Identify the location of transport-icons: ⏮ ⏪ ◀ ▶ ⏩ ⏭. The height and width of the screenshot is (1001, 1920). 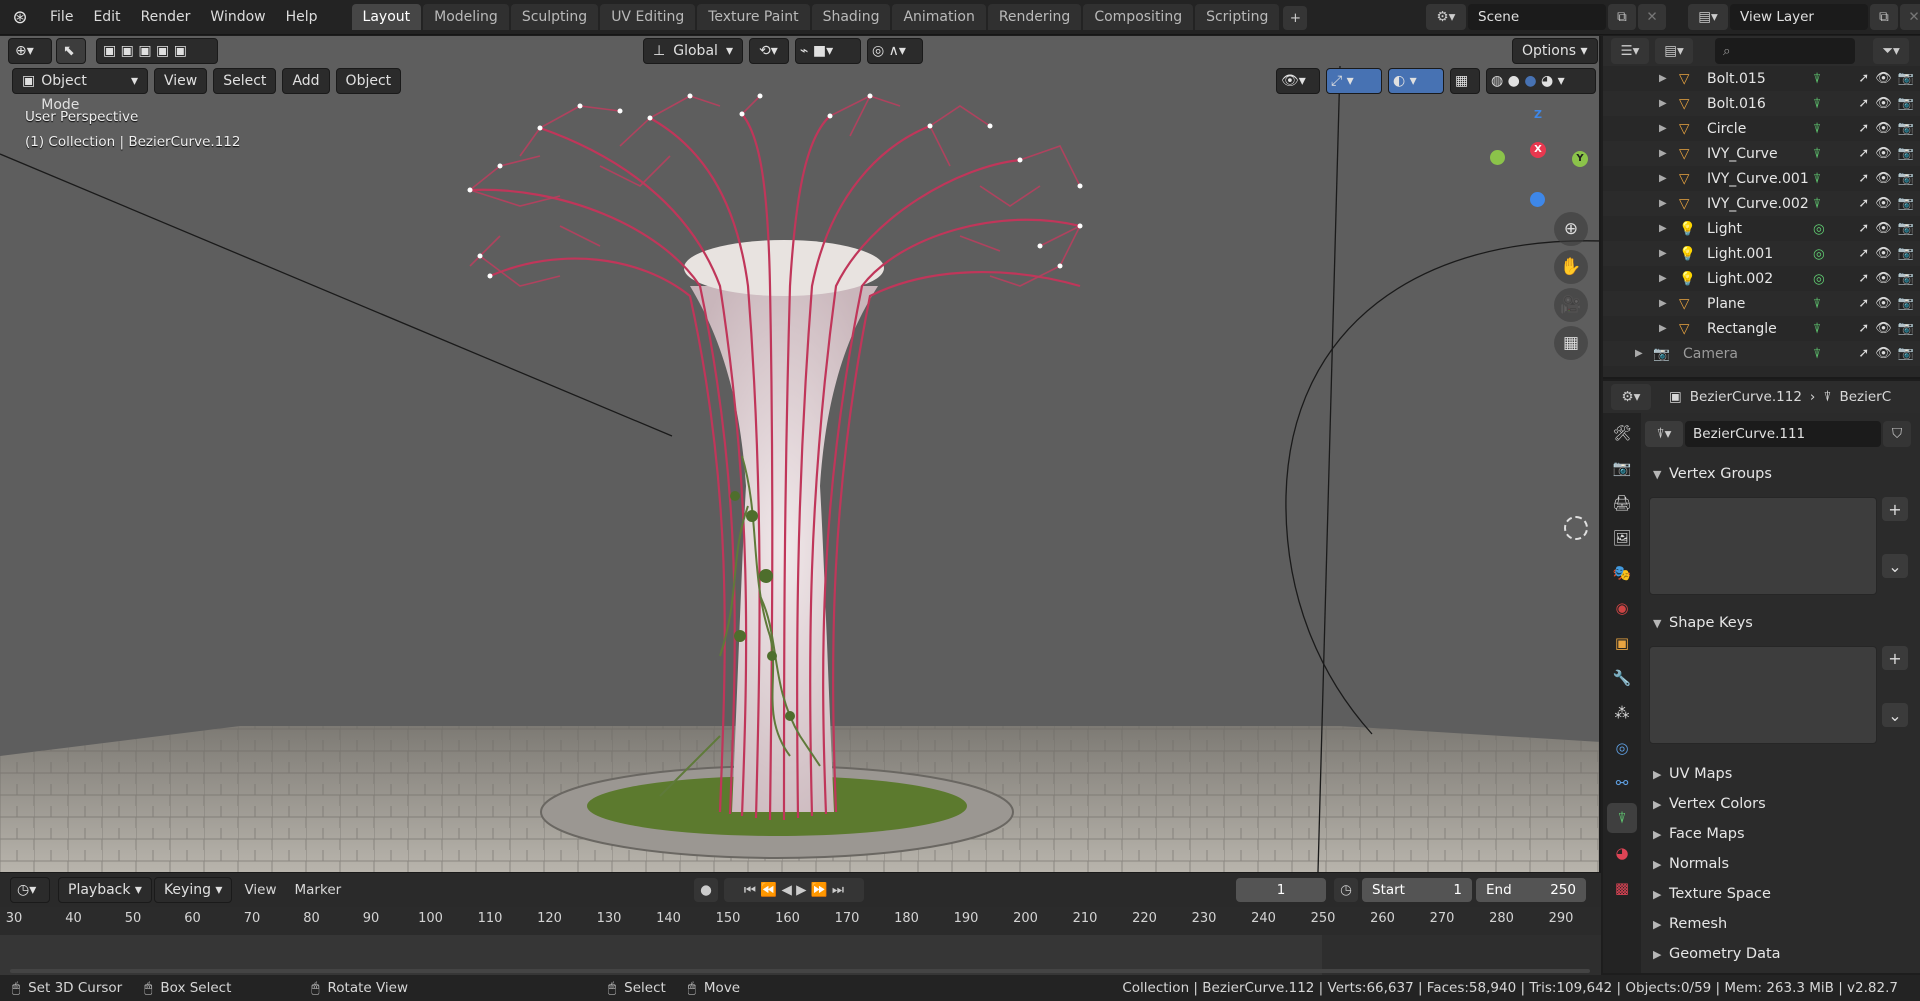
(794, 890).